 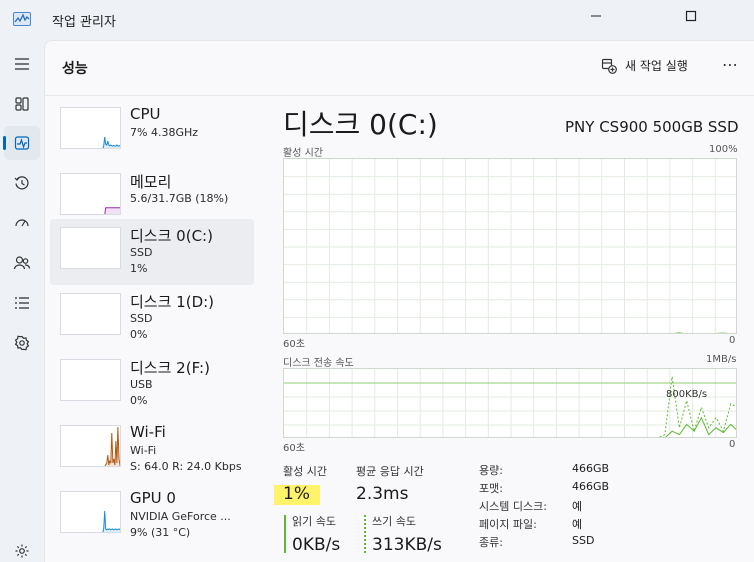 I want to click on nav-item-performance, so click(x=21, y=143).